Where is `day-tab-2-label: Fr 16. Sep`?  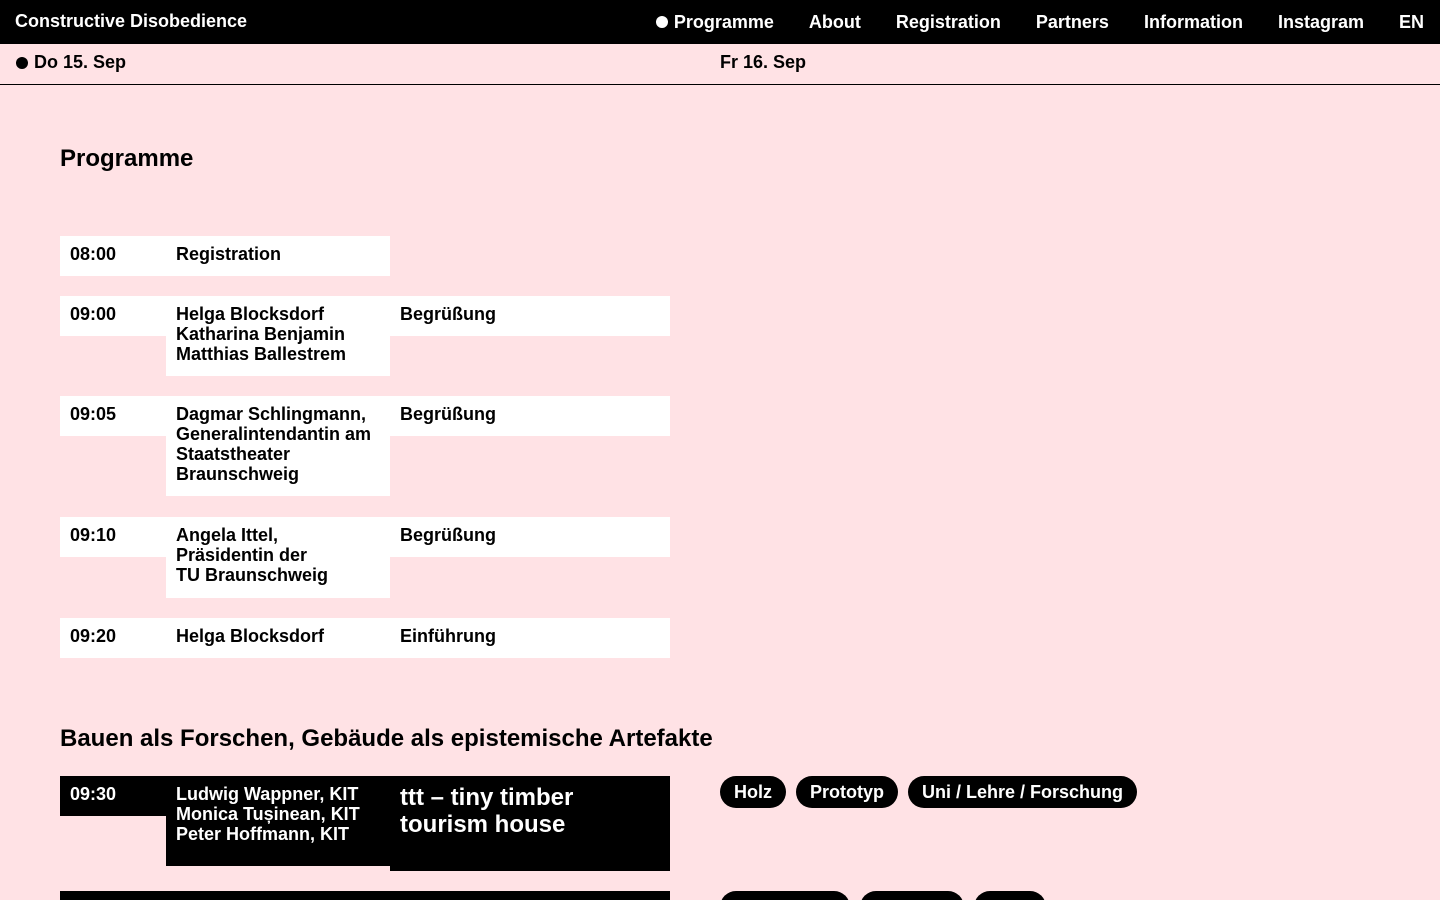 day-tab-2-label: Fr 16. Sep is located at coordinates (763, 62).